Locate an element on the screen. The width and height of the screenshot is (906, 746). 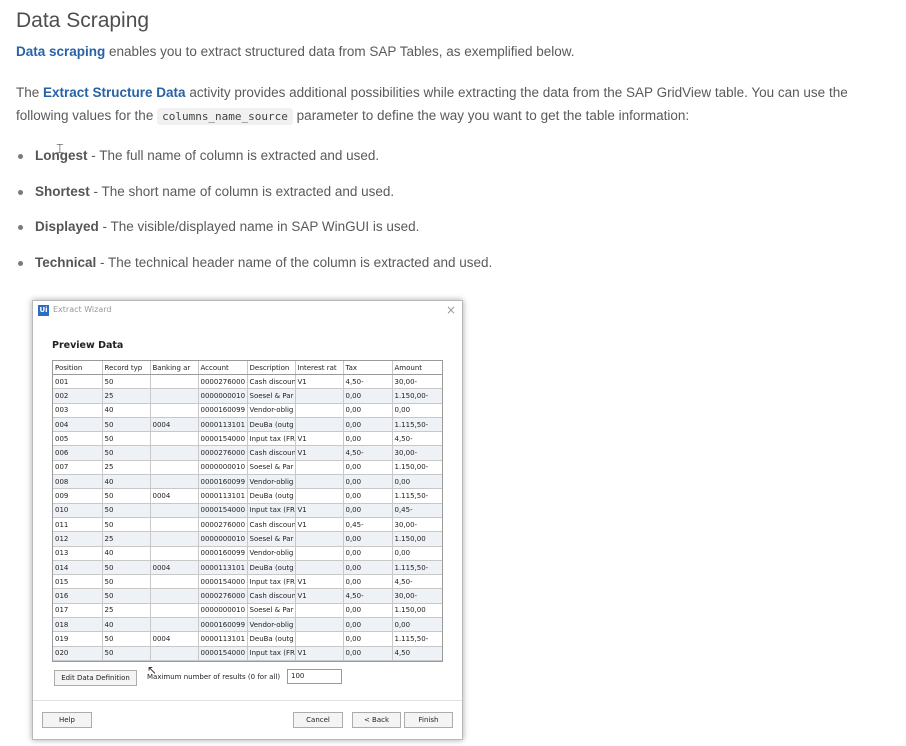
cancel-button: Cancel is located at coordinates (318, 720).